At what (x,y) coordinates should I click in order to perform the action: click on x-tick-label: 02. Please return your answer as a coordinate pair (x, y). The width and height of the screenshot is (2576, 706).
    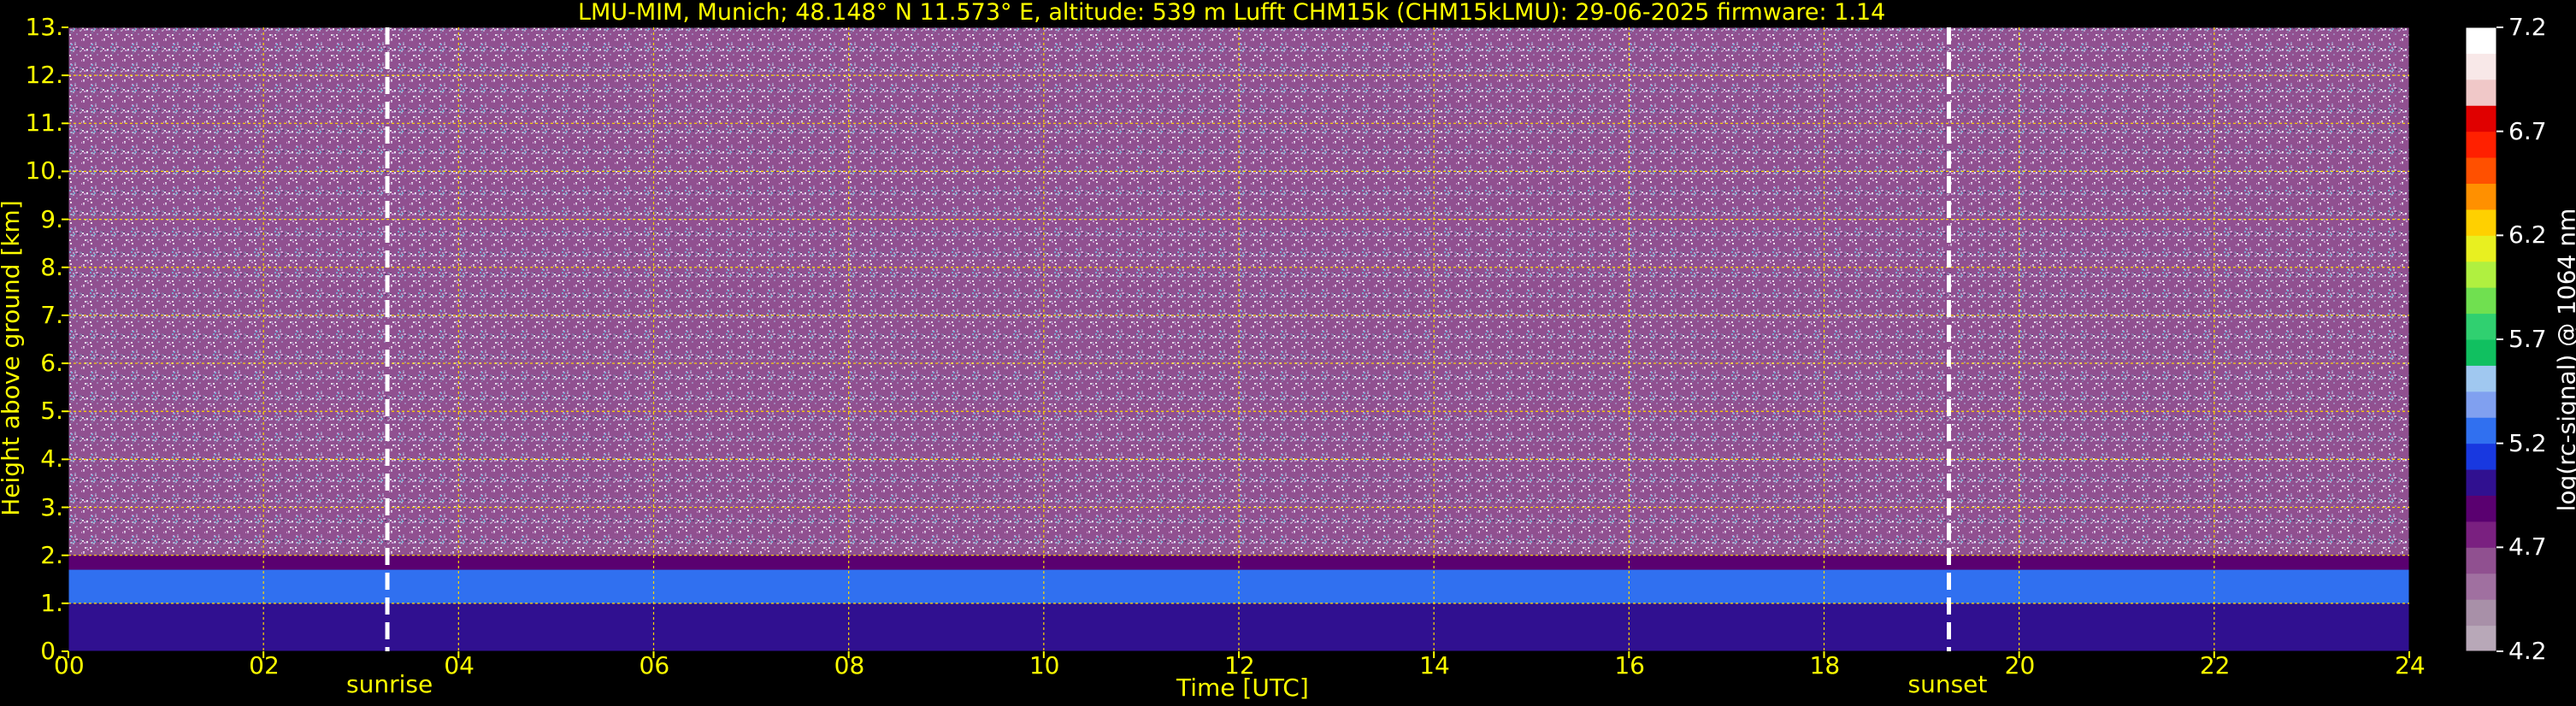
    Looking at the image, I should click on (264, 665).